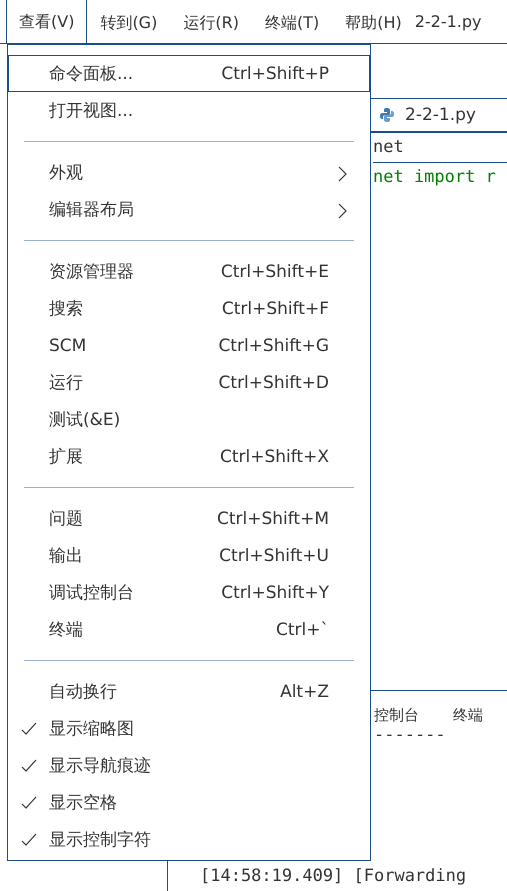  Describe the element at coordinates (128, 22) in the screenshot. I see `menubar-item: 转到(G)` at that location.